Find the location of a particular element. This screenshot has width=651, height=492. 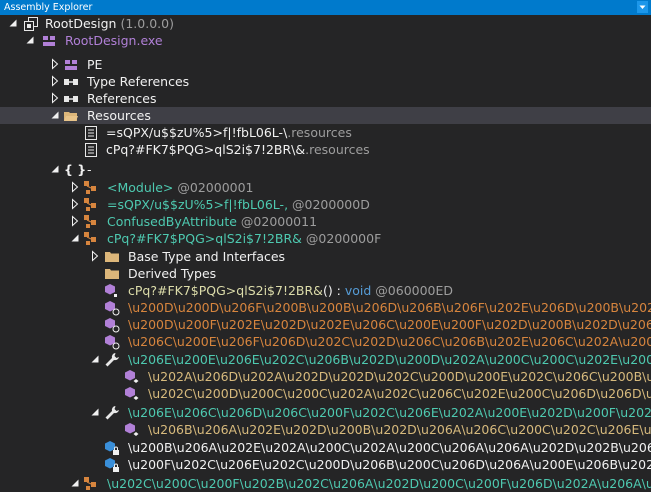

assembly-icon is located at coordinates (31, 24).